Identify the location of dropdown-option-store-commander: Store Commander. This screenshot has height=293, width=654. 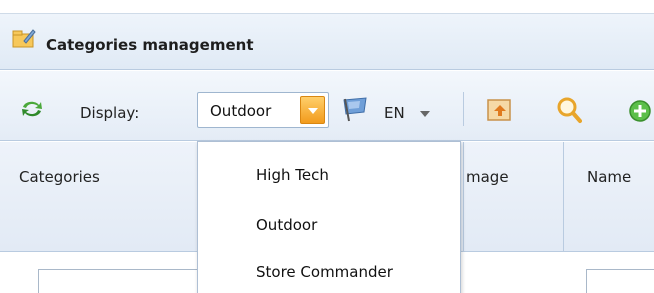
(324, 272).